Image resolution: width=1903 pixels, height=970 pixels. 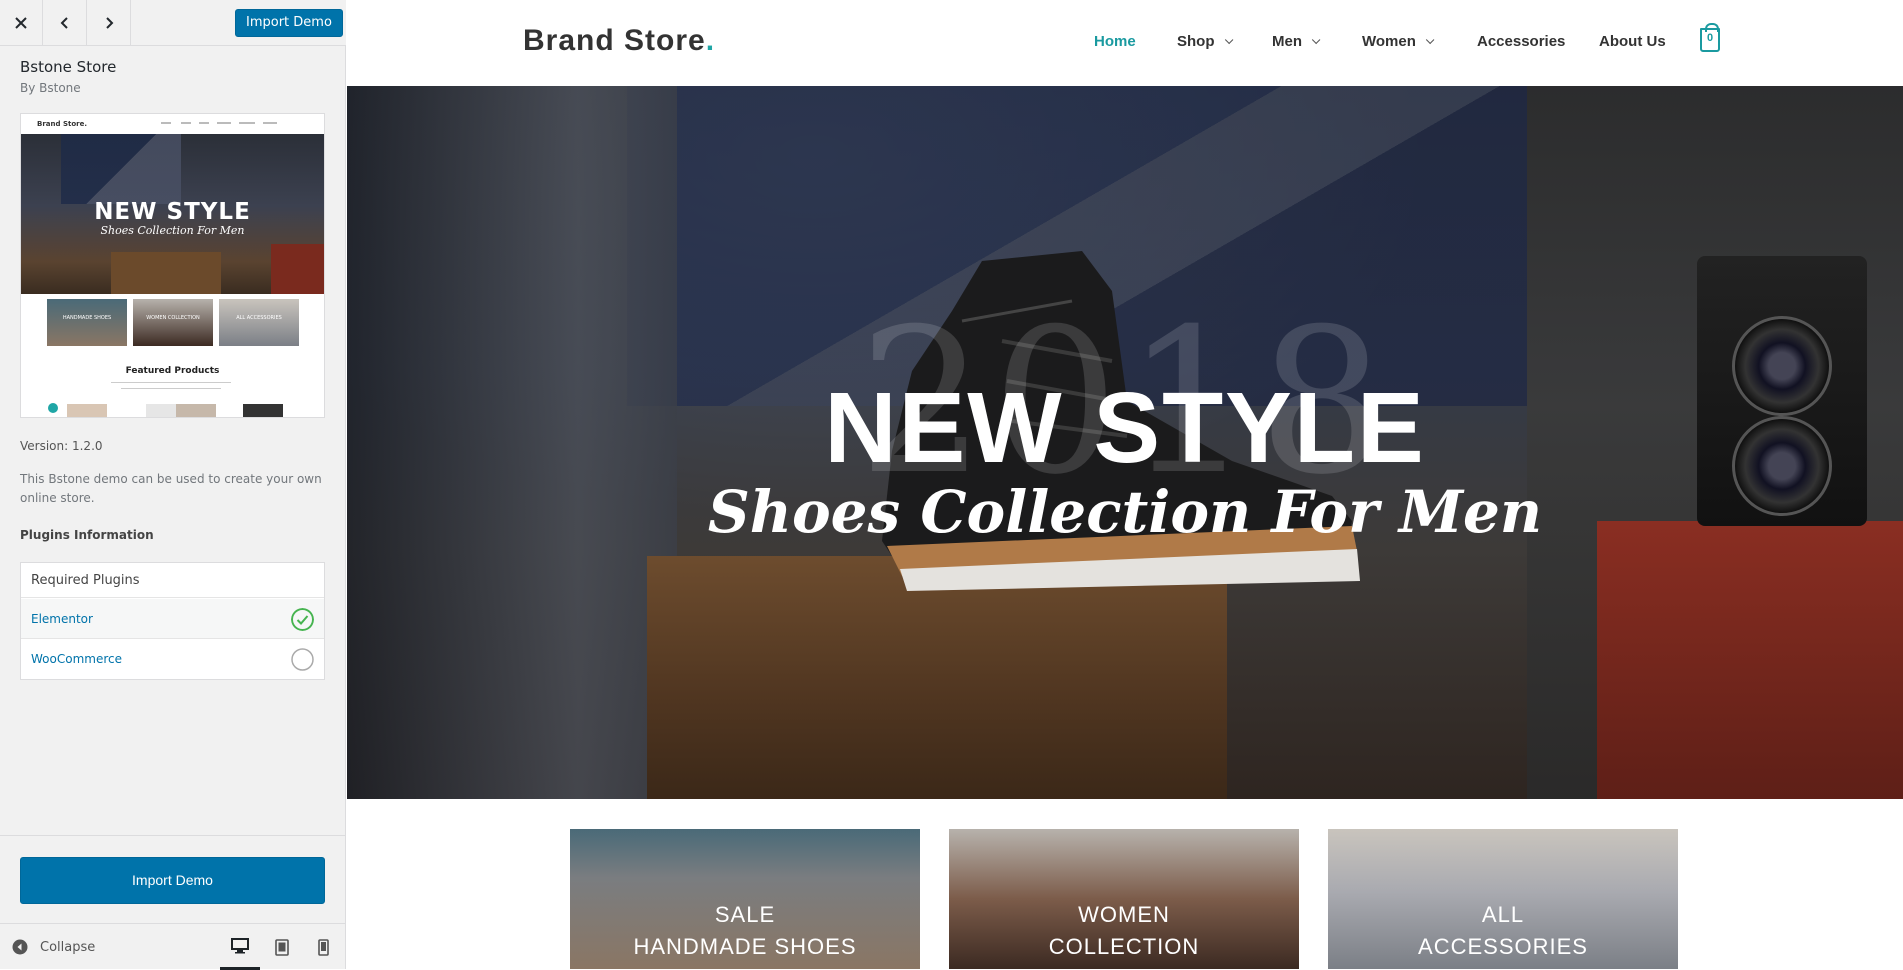 What do you see at coordinates (745, 930) in the screenshot?
I see `category-label: SALE HANDMADE SHOES` at bounding box center [745, 930].